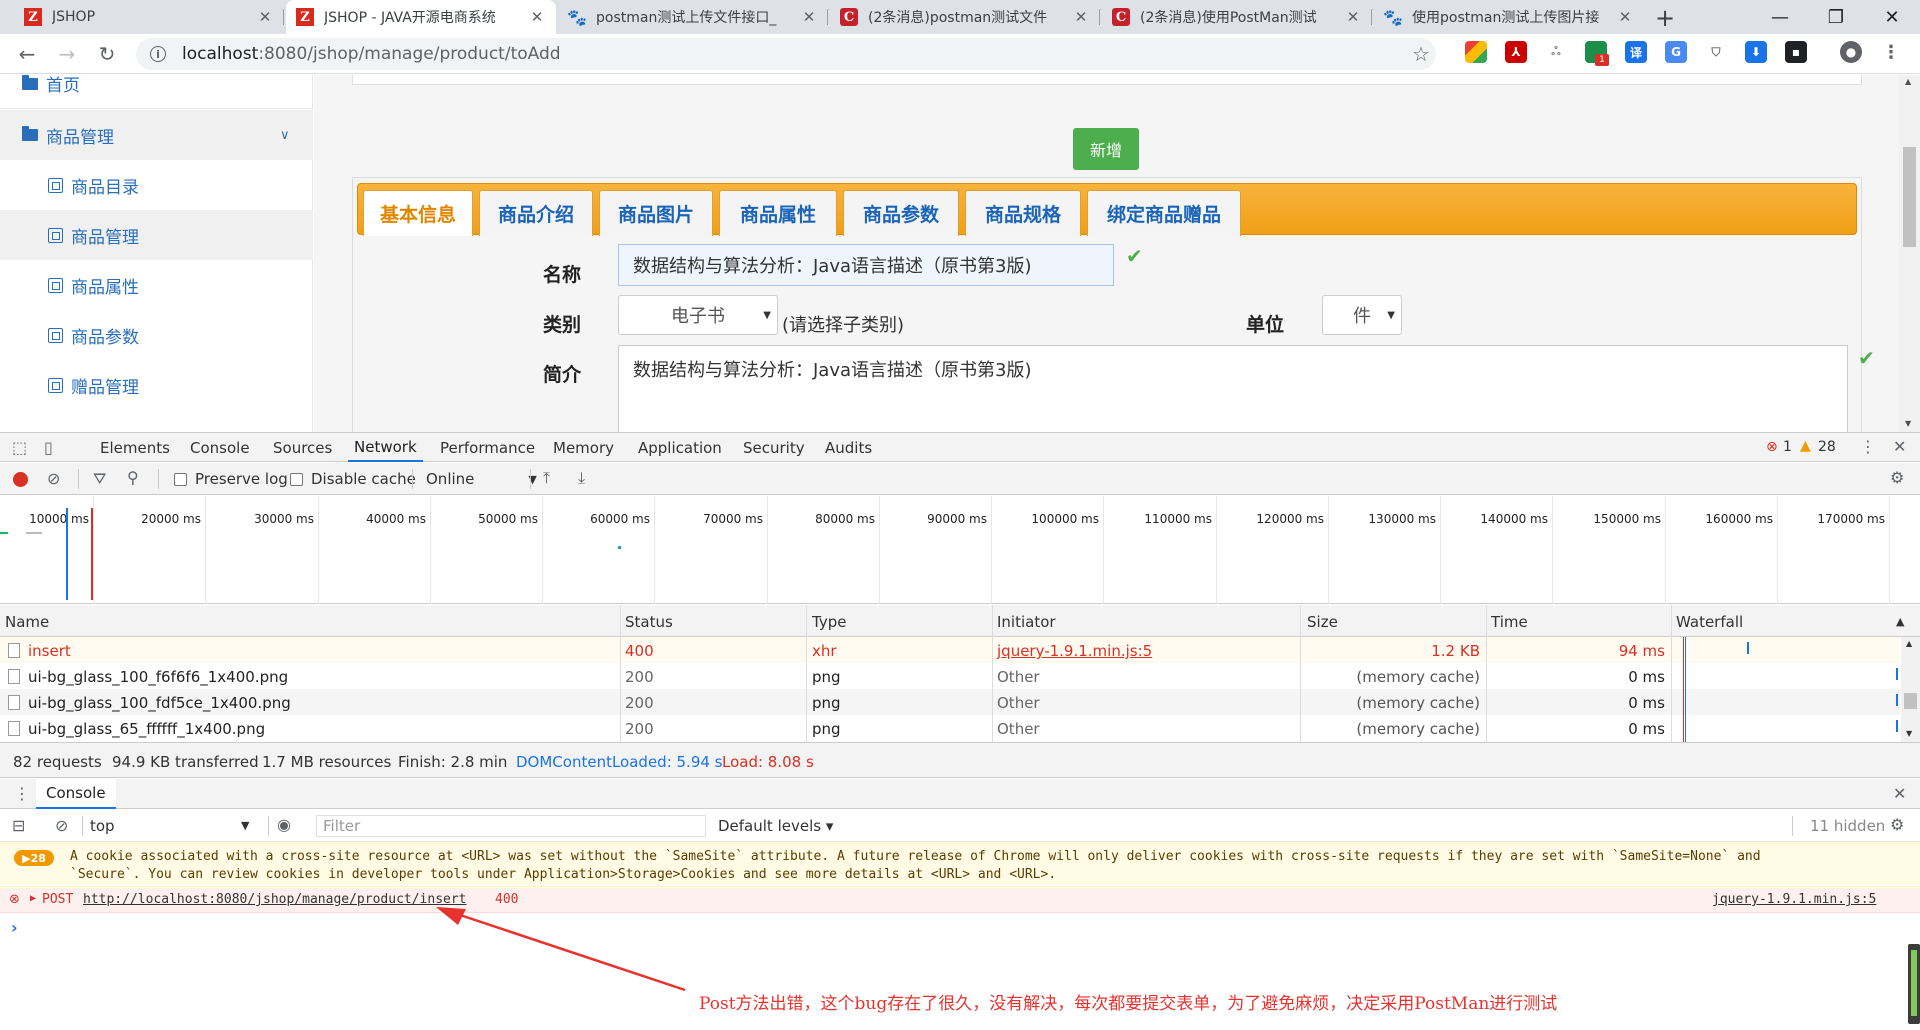 The width and height of the screenshot is (1920, 1030). What do you see at coordinates (1780, 17) in the screenshot?
I see `minimize-icon: —` at bounding box center [1780, 17].